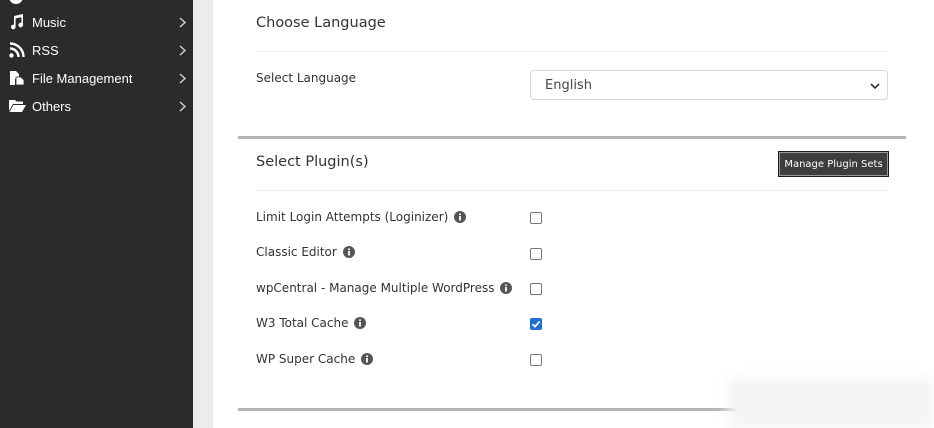 The width and height of the screenshot is (934, 428). Describe the element at coordinates (96, 22) in the screenshot. I see `sidebar-item-music: Music` at that location.